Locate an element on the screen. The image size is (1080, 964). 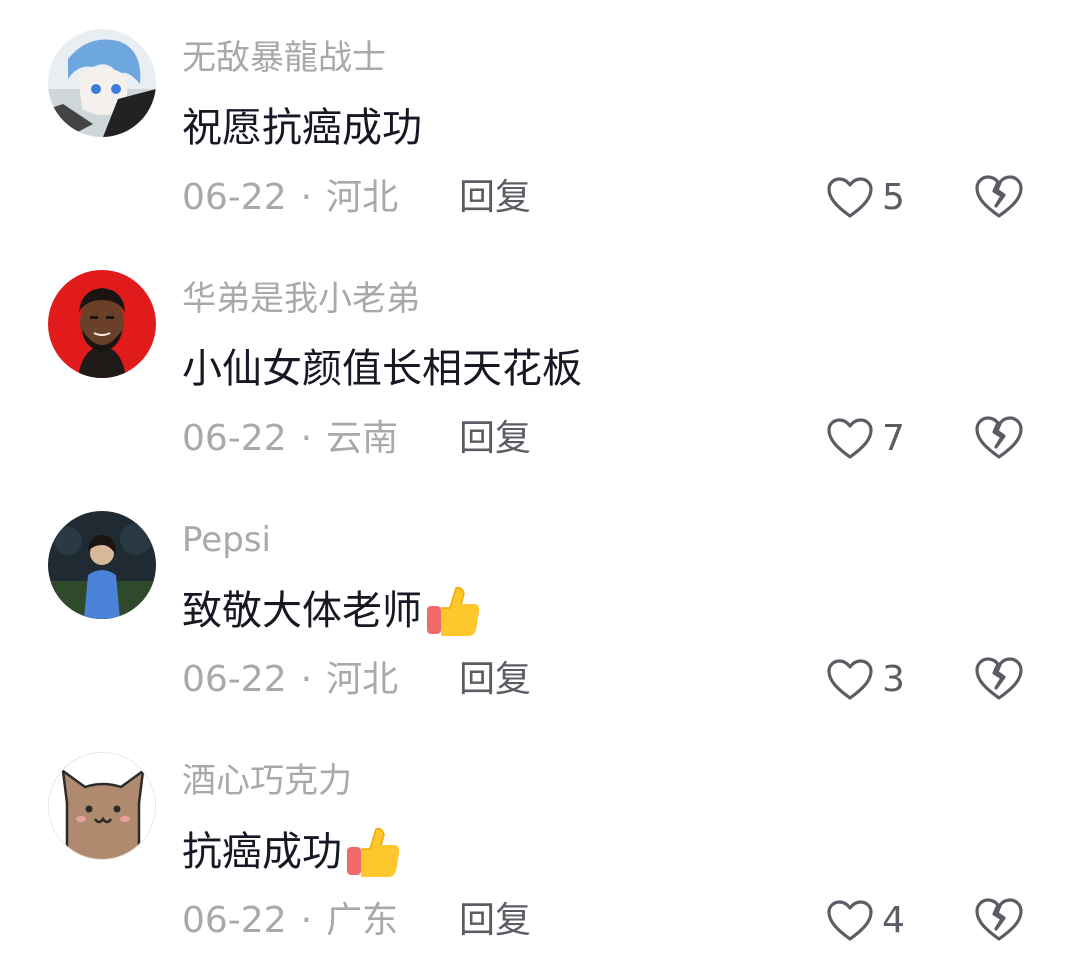
comment-text: 祝愿抗癌成功 is located at coordinates (302, 128).